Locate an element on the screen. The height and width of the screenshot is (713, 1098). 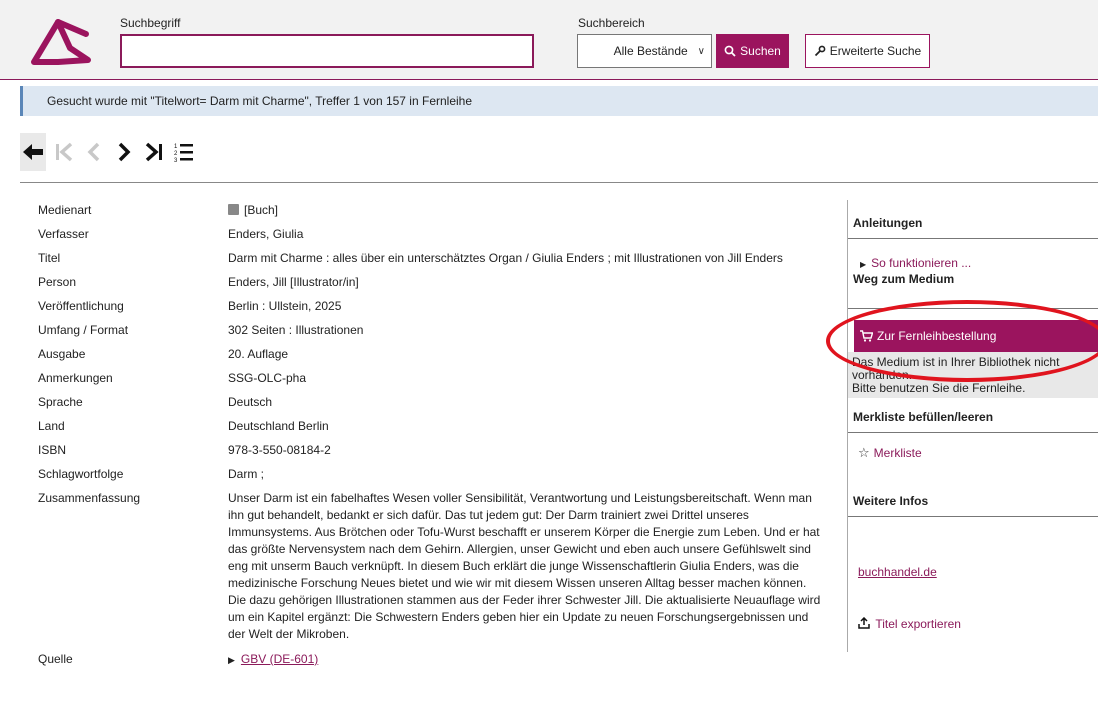
svg-text: 3 is located at coordinates (176, 160).